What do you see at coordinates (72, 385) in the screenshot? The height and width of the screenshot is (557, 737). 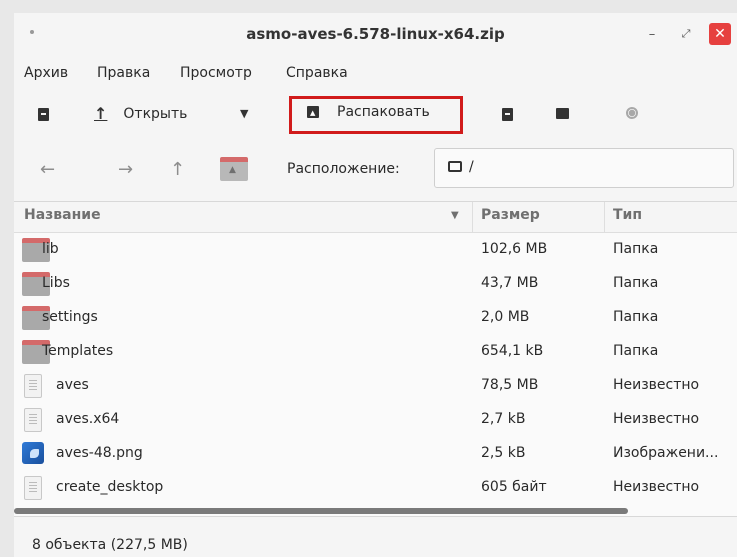 I see `item-name: aves` at bounding box center [72, 385].